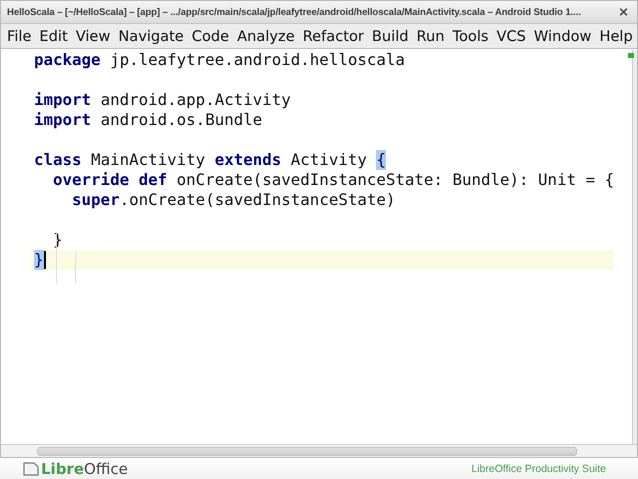 This screenshot has width=638, height=479. I want to click on menu-item: Run, so click(430, 36).